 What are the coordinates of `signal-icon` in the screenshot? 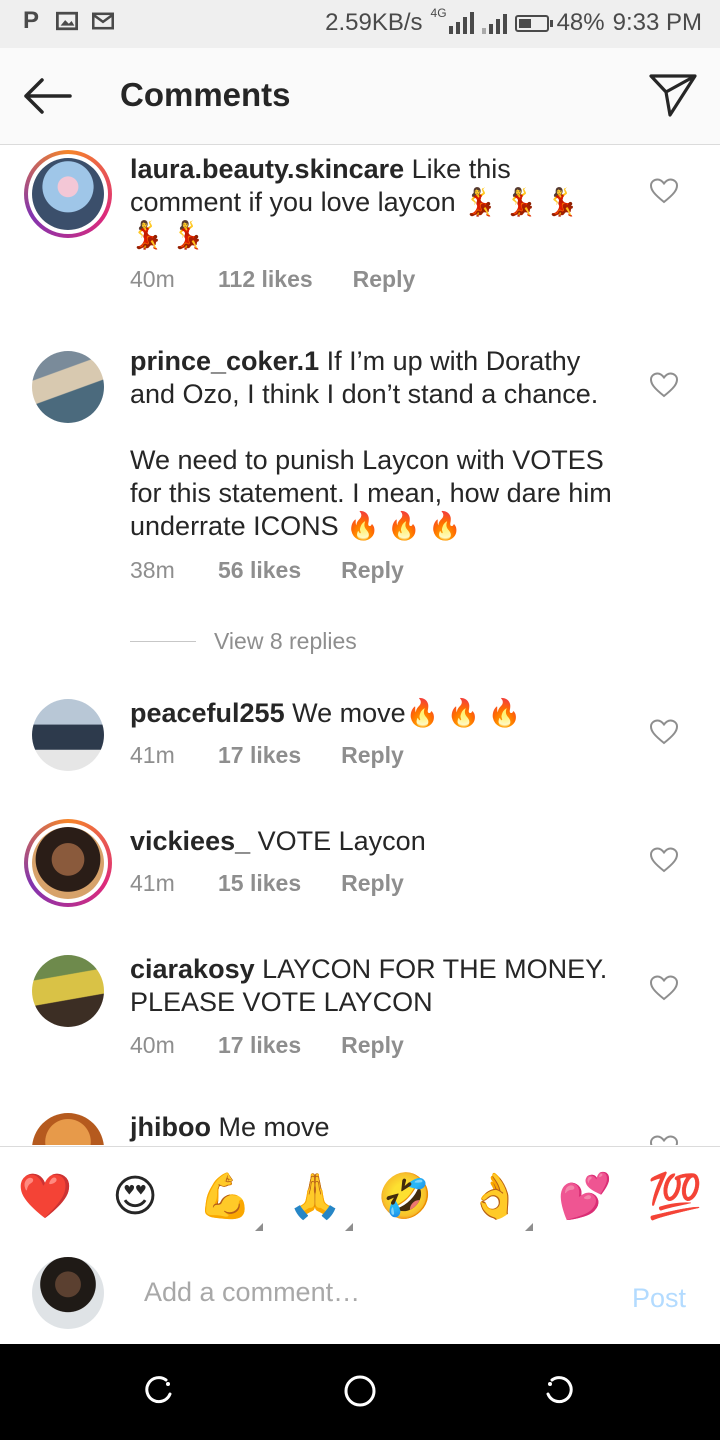 It's located at (494, 23).